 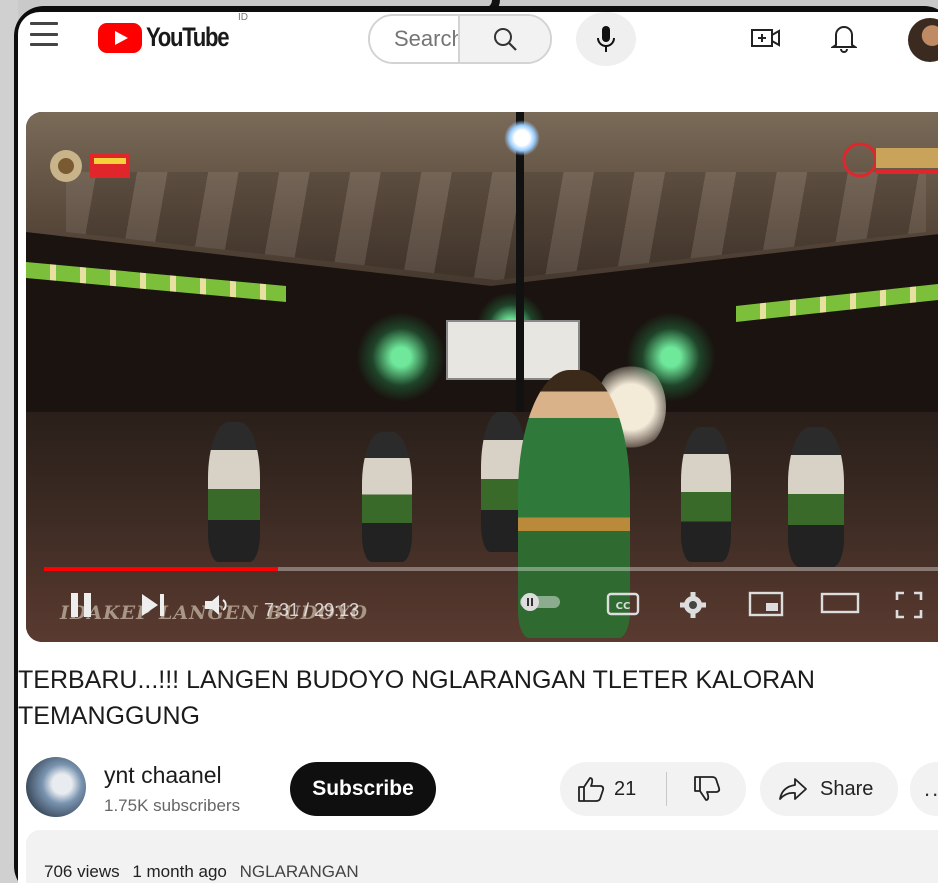 I want to click on skip-next-icon, so click(x=153, y=605).